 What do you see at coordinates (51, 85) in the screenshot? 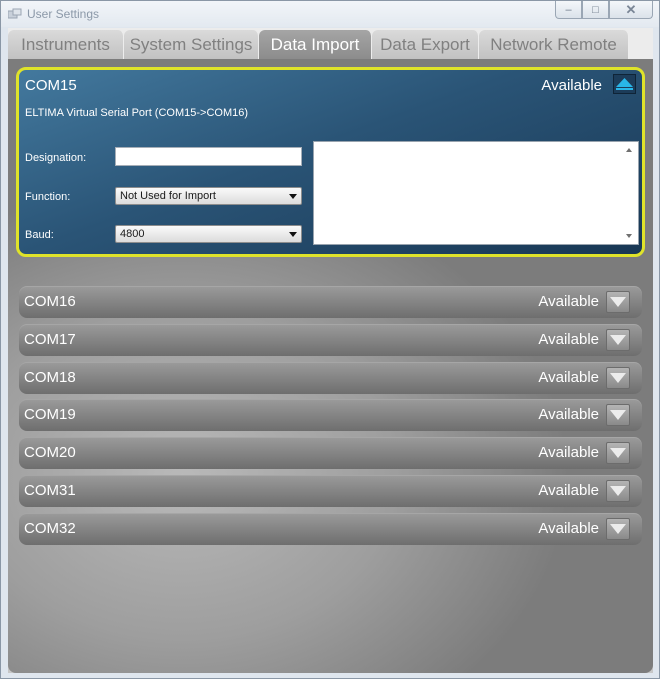
I see `port-name: COM15` at bounding box center [51, 85].